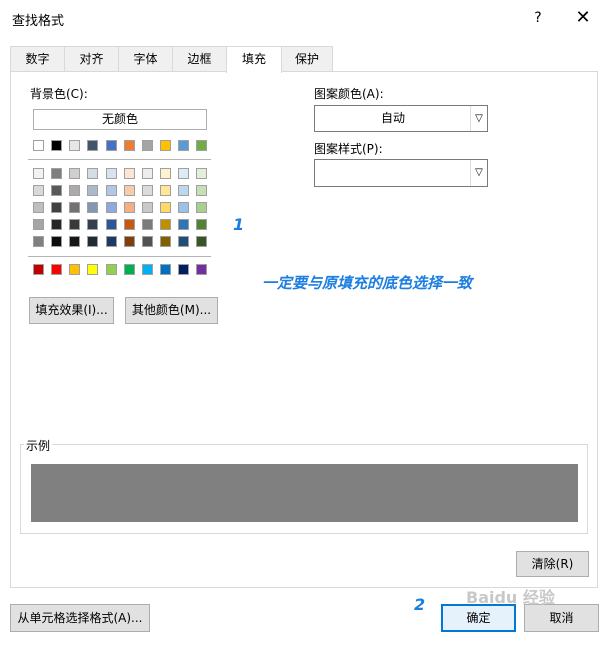 This screenshot has width=605, height=645. What do you see at coordinates (393, 173) in the screenshot?
I see `pattern-style-value` at bounding box center [393, 173].